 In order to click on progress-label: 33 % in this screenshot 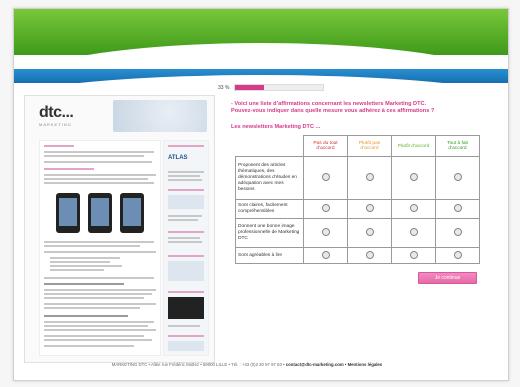, I will do `click(224, 87)`.